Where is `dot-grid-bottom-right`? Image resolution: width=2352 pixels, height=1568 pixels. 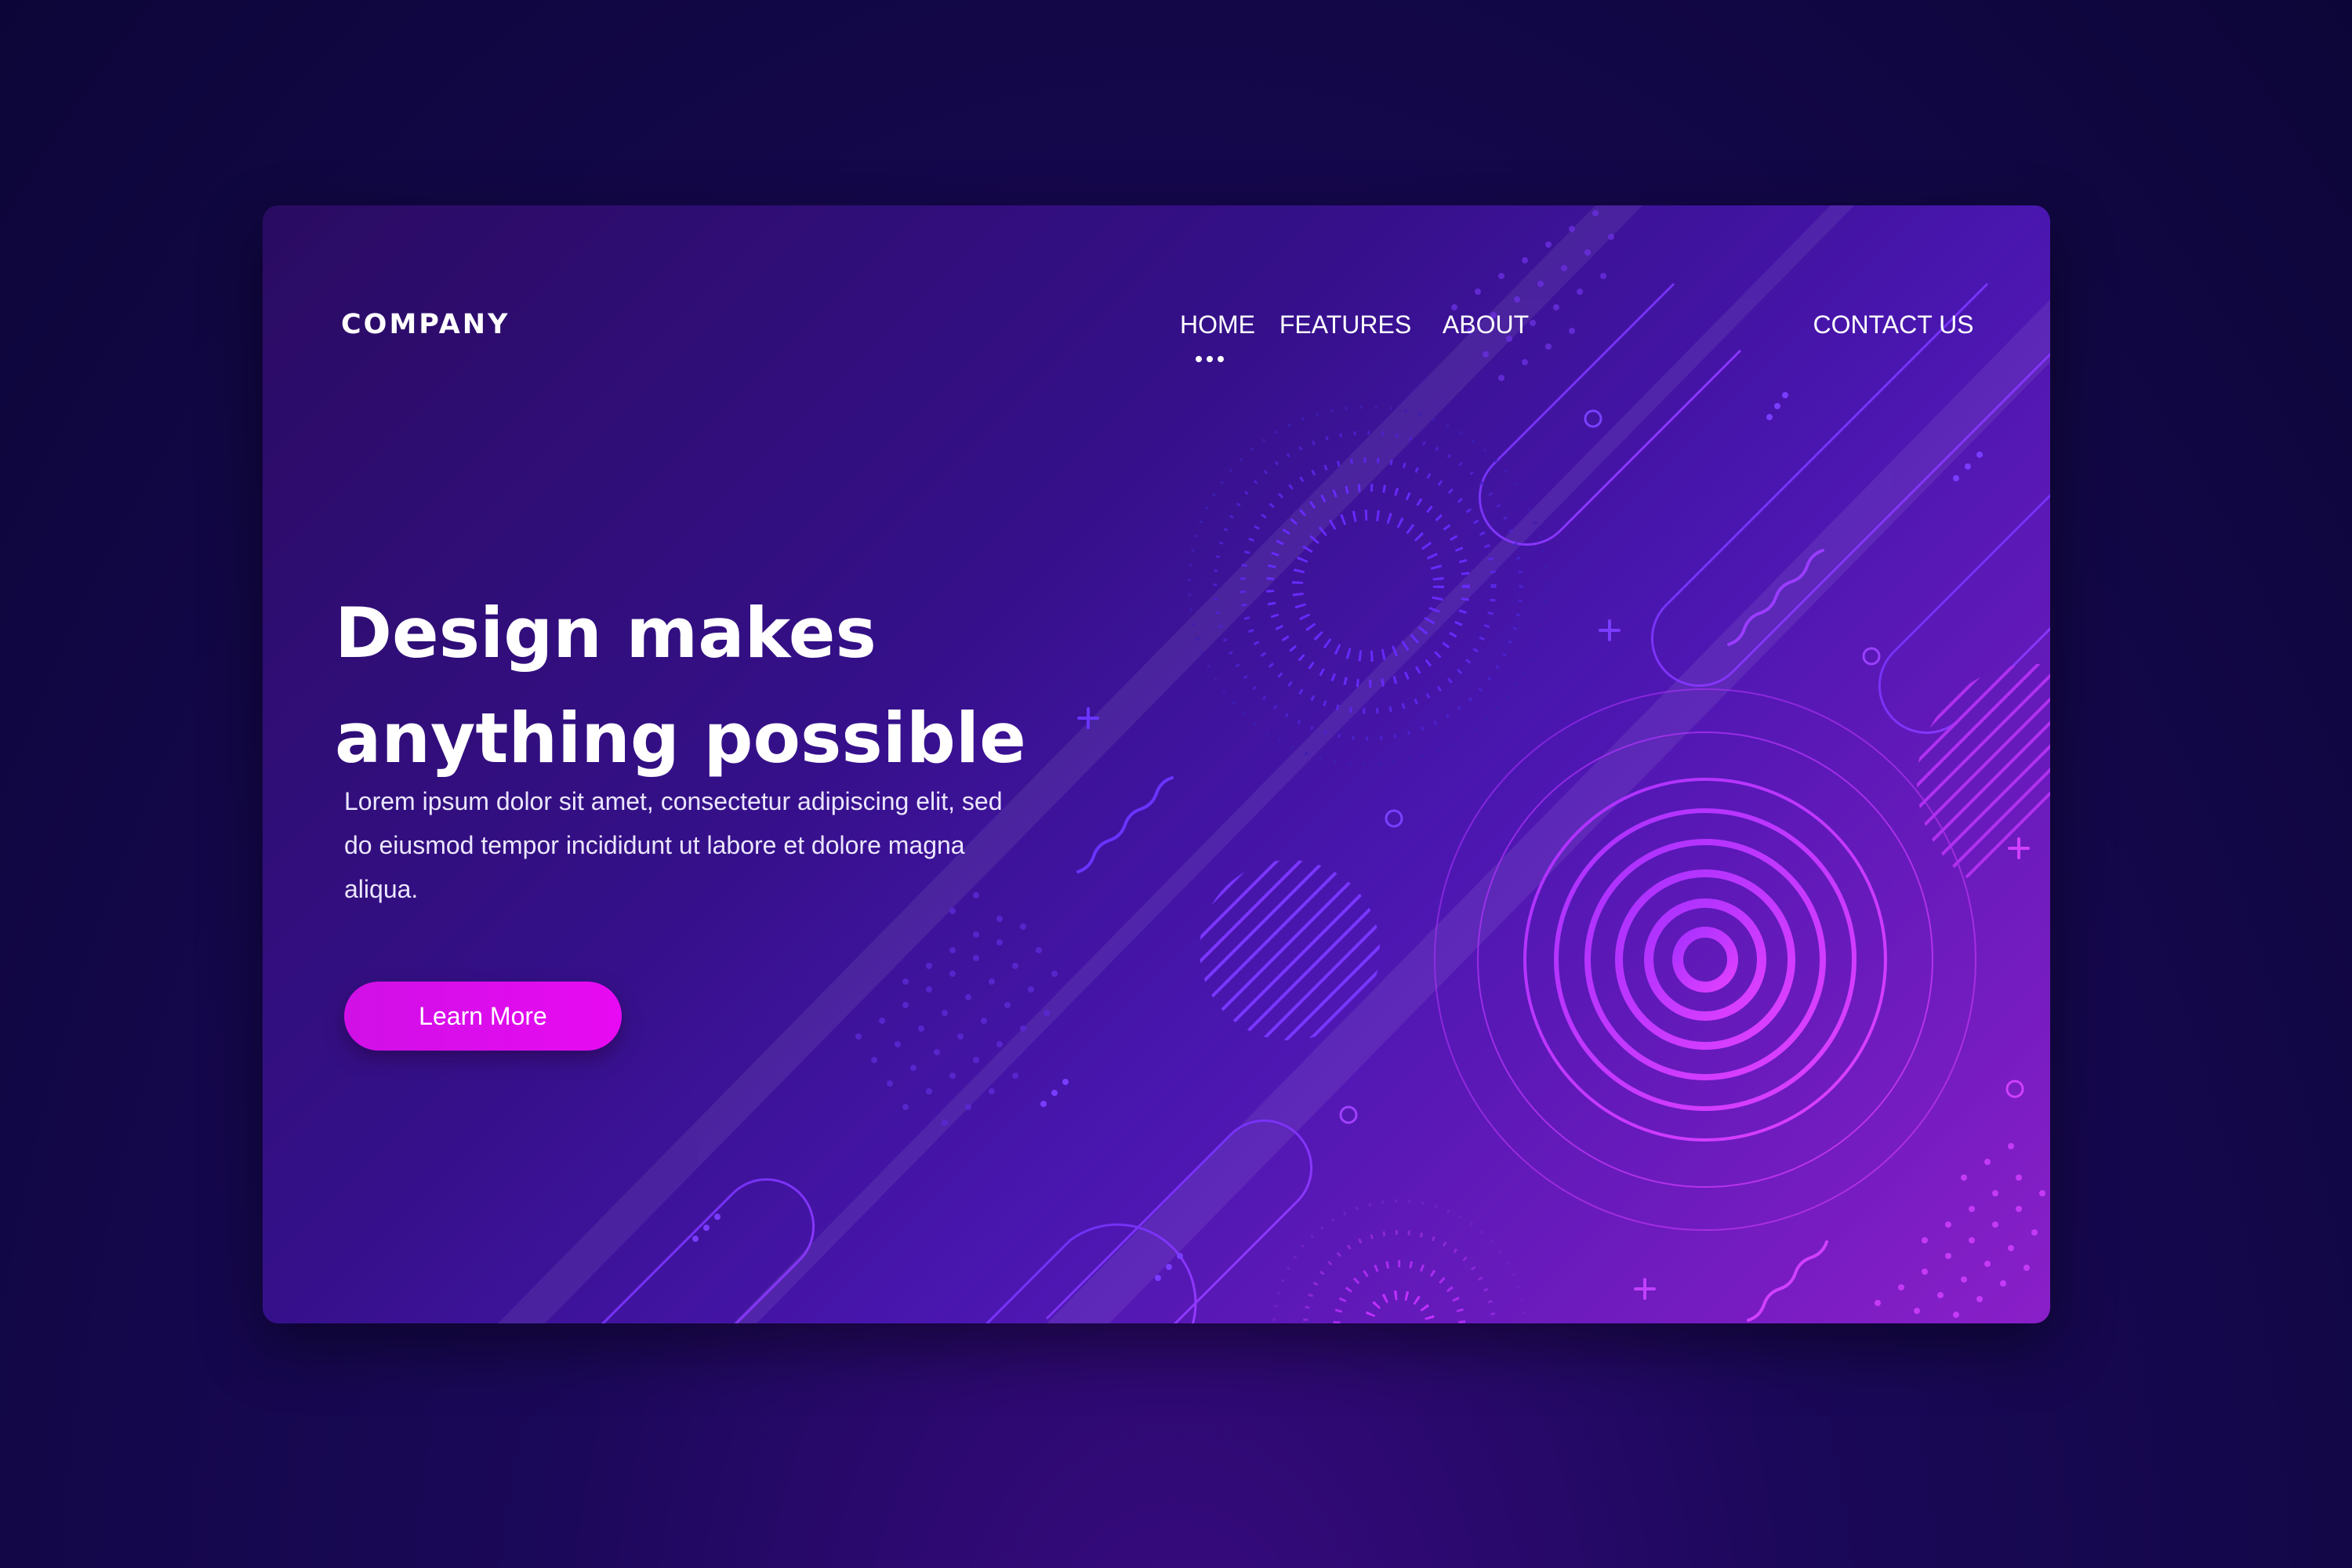 dot-grid-bottom-right is located at coordinates (1960, 1230).